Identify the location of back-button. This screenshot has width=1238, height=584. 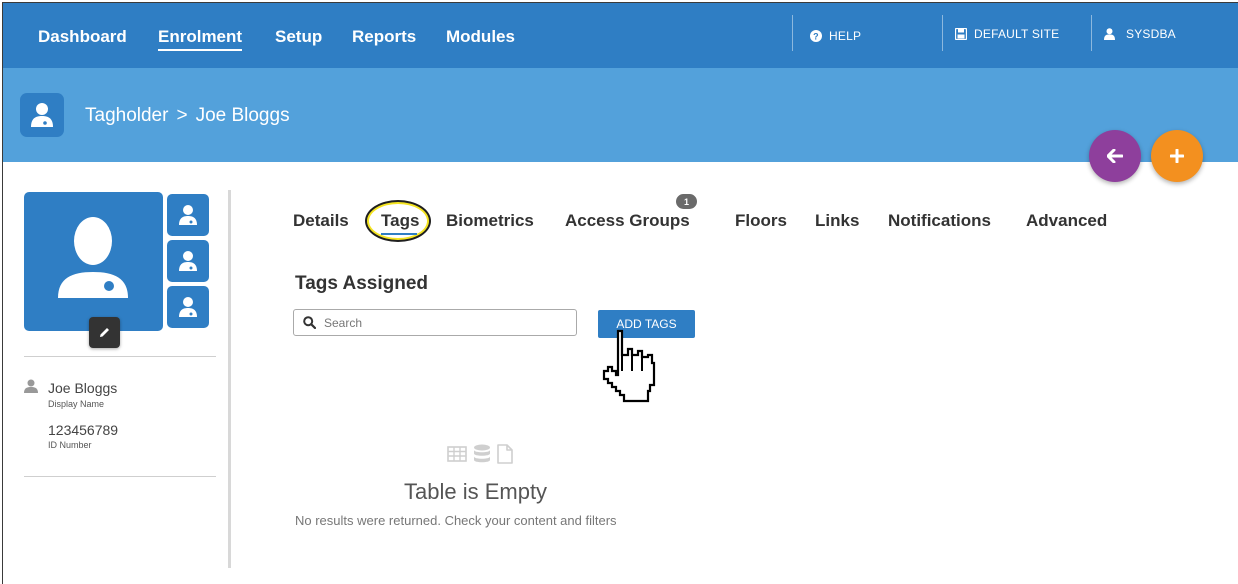
(1115, 156).